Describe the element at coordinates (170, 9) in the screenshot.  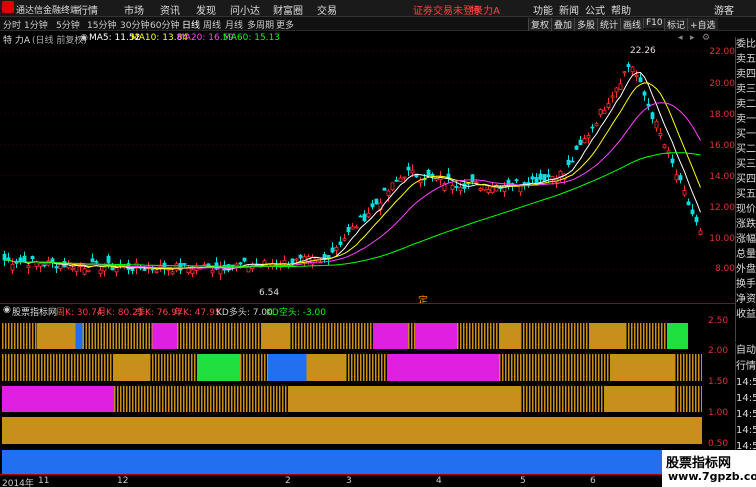
I see `menu-item-zixun: 资讯` at that location.